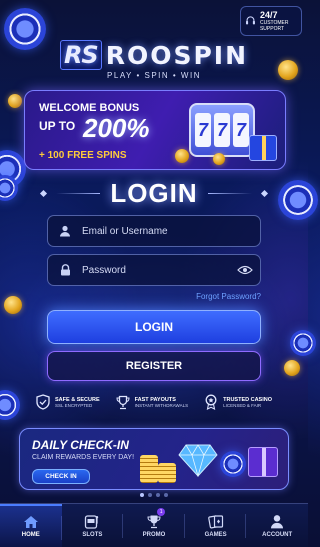  Describe the element at coordinates (242, 405) in the screenshot. I see `badge-subtitle: LICENSED & FAIR` at that location.